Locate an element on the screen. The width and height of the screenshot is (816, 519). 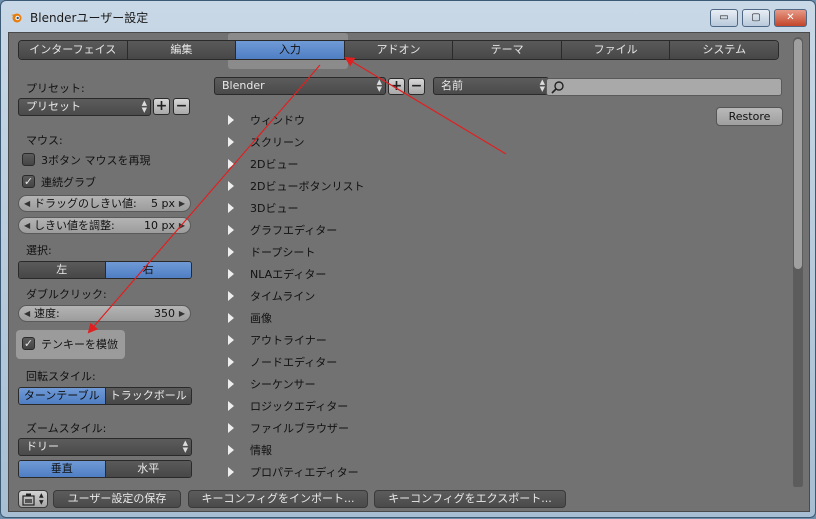
keymap-item-info: 情報 is located at coordinates (378, 450).